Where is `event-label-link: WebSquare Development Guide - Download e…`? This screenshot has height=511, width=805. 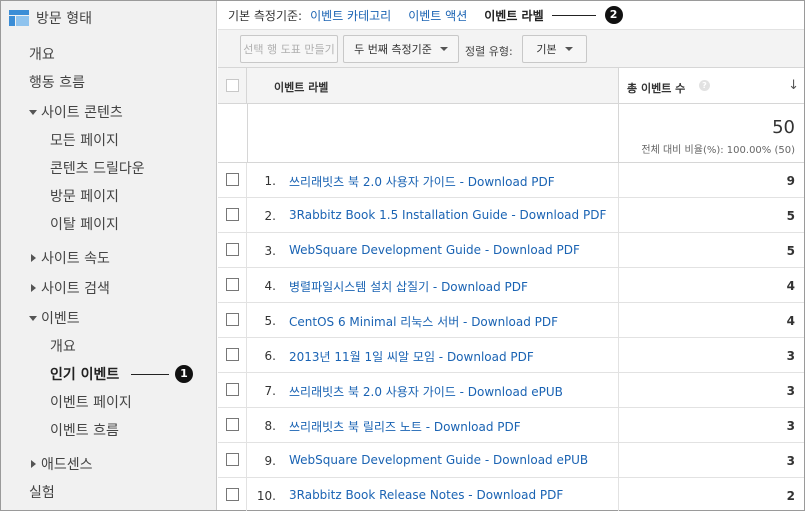
event-label-link: WebSquare Development Guide - Download e… is located at coordinates (438, 460).